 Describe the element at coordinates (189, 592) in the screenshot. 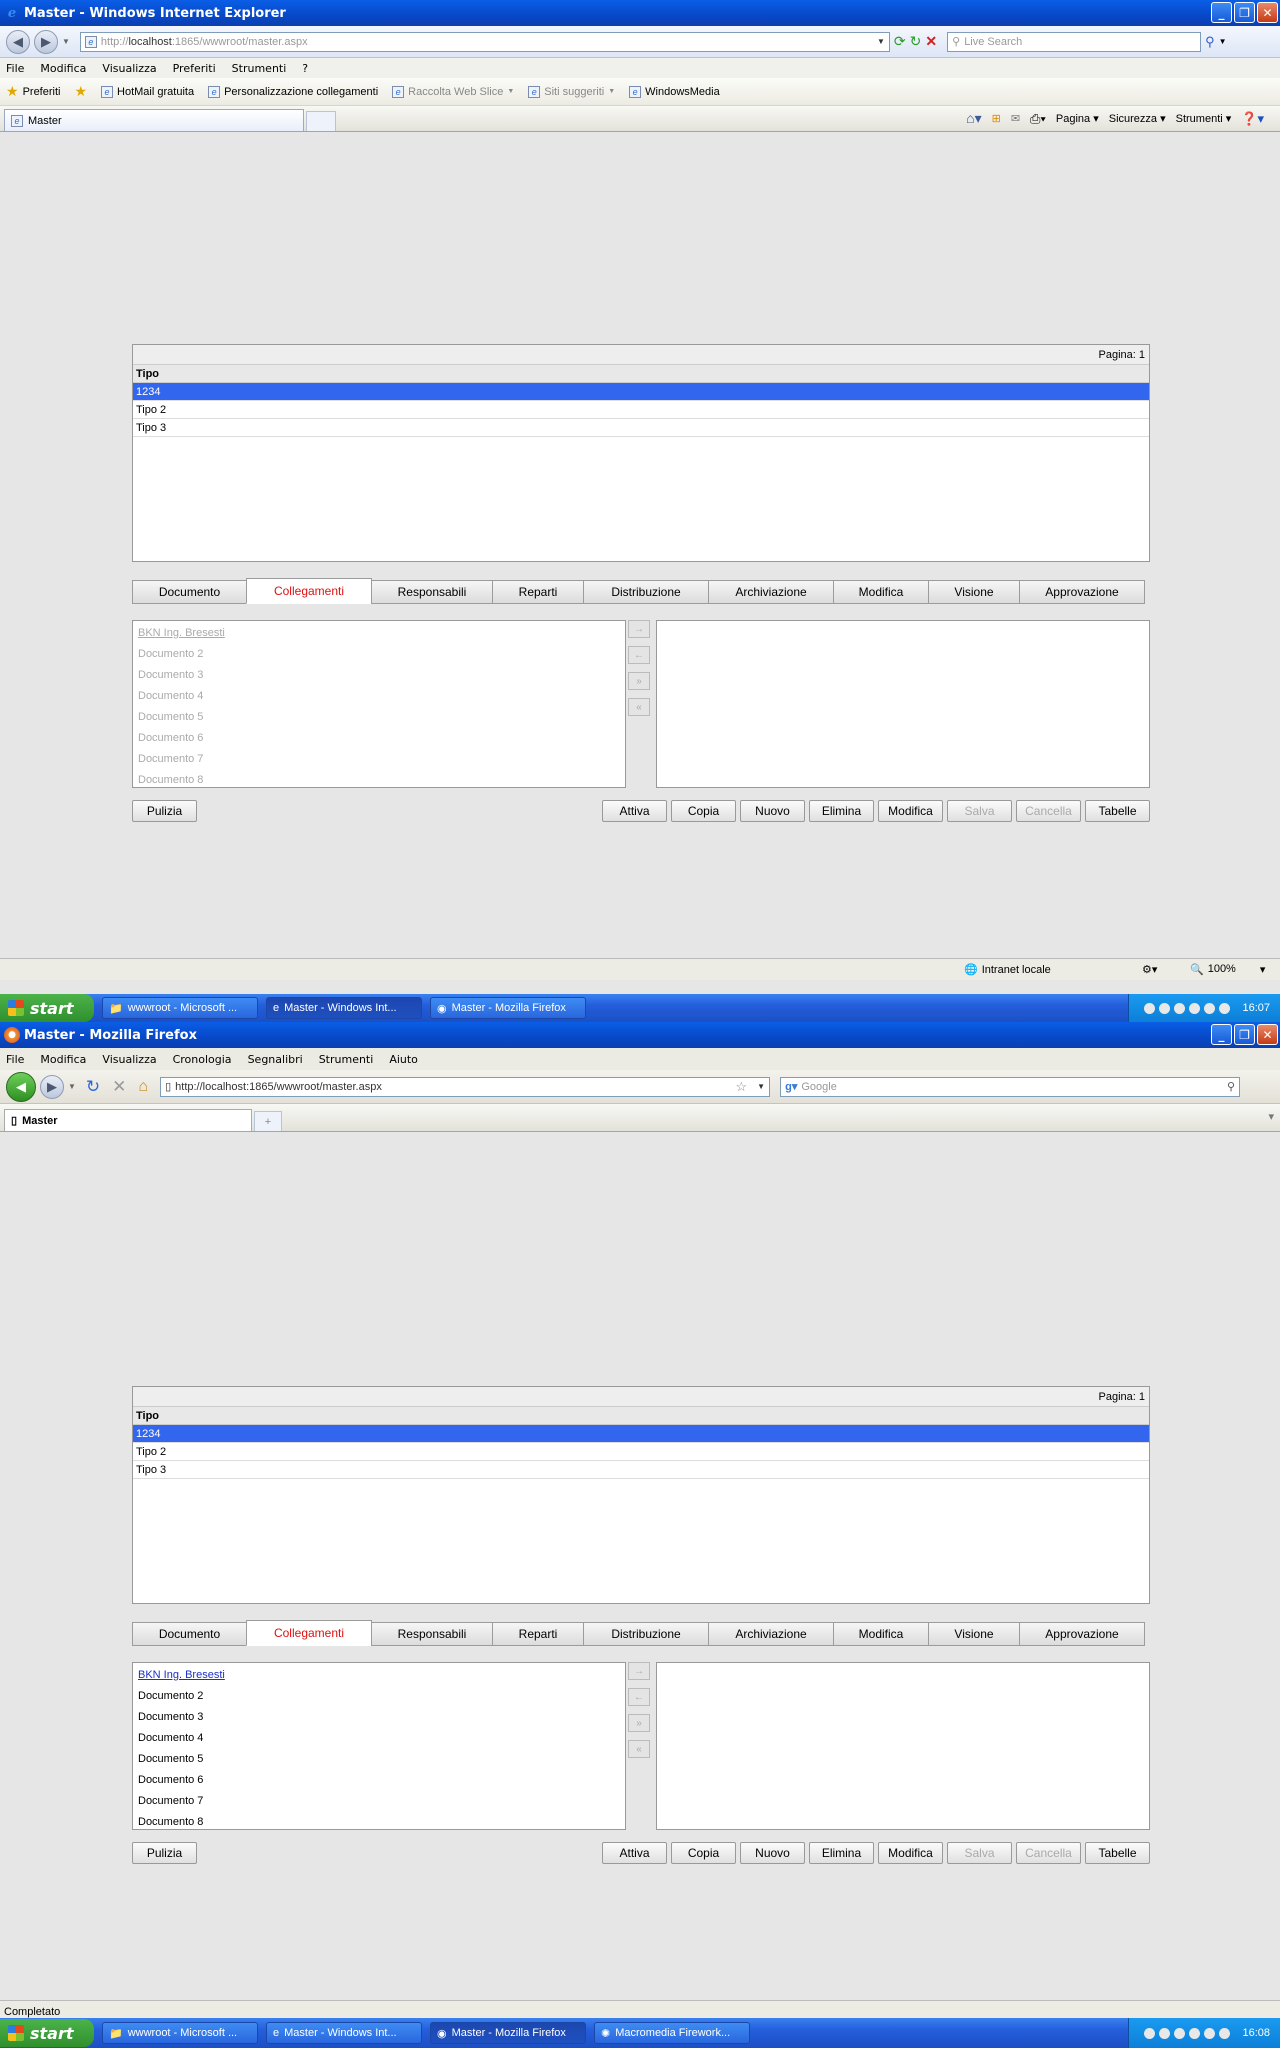

I see `tab-documento: Documento` at that location.